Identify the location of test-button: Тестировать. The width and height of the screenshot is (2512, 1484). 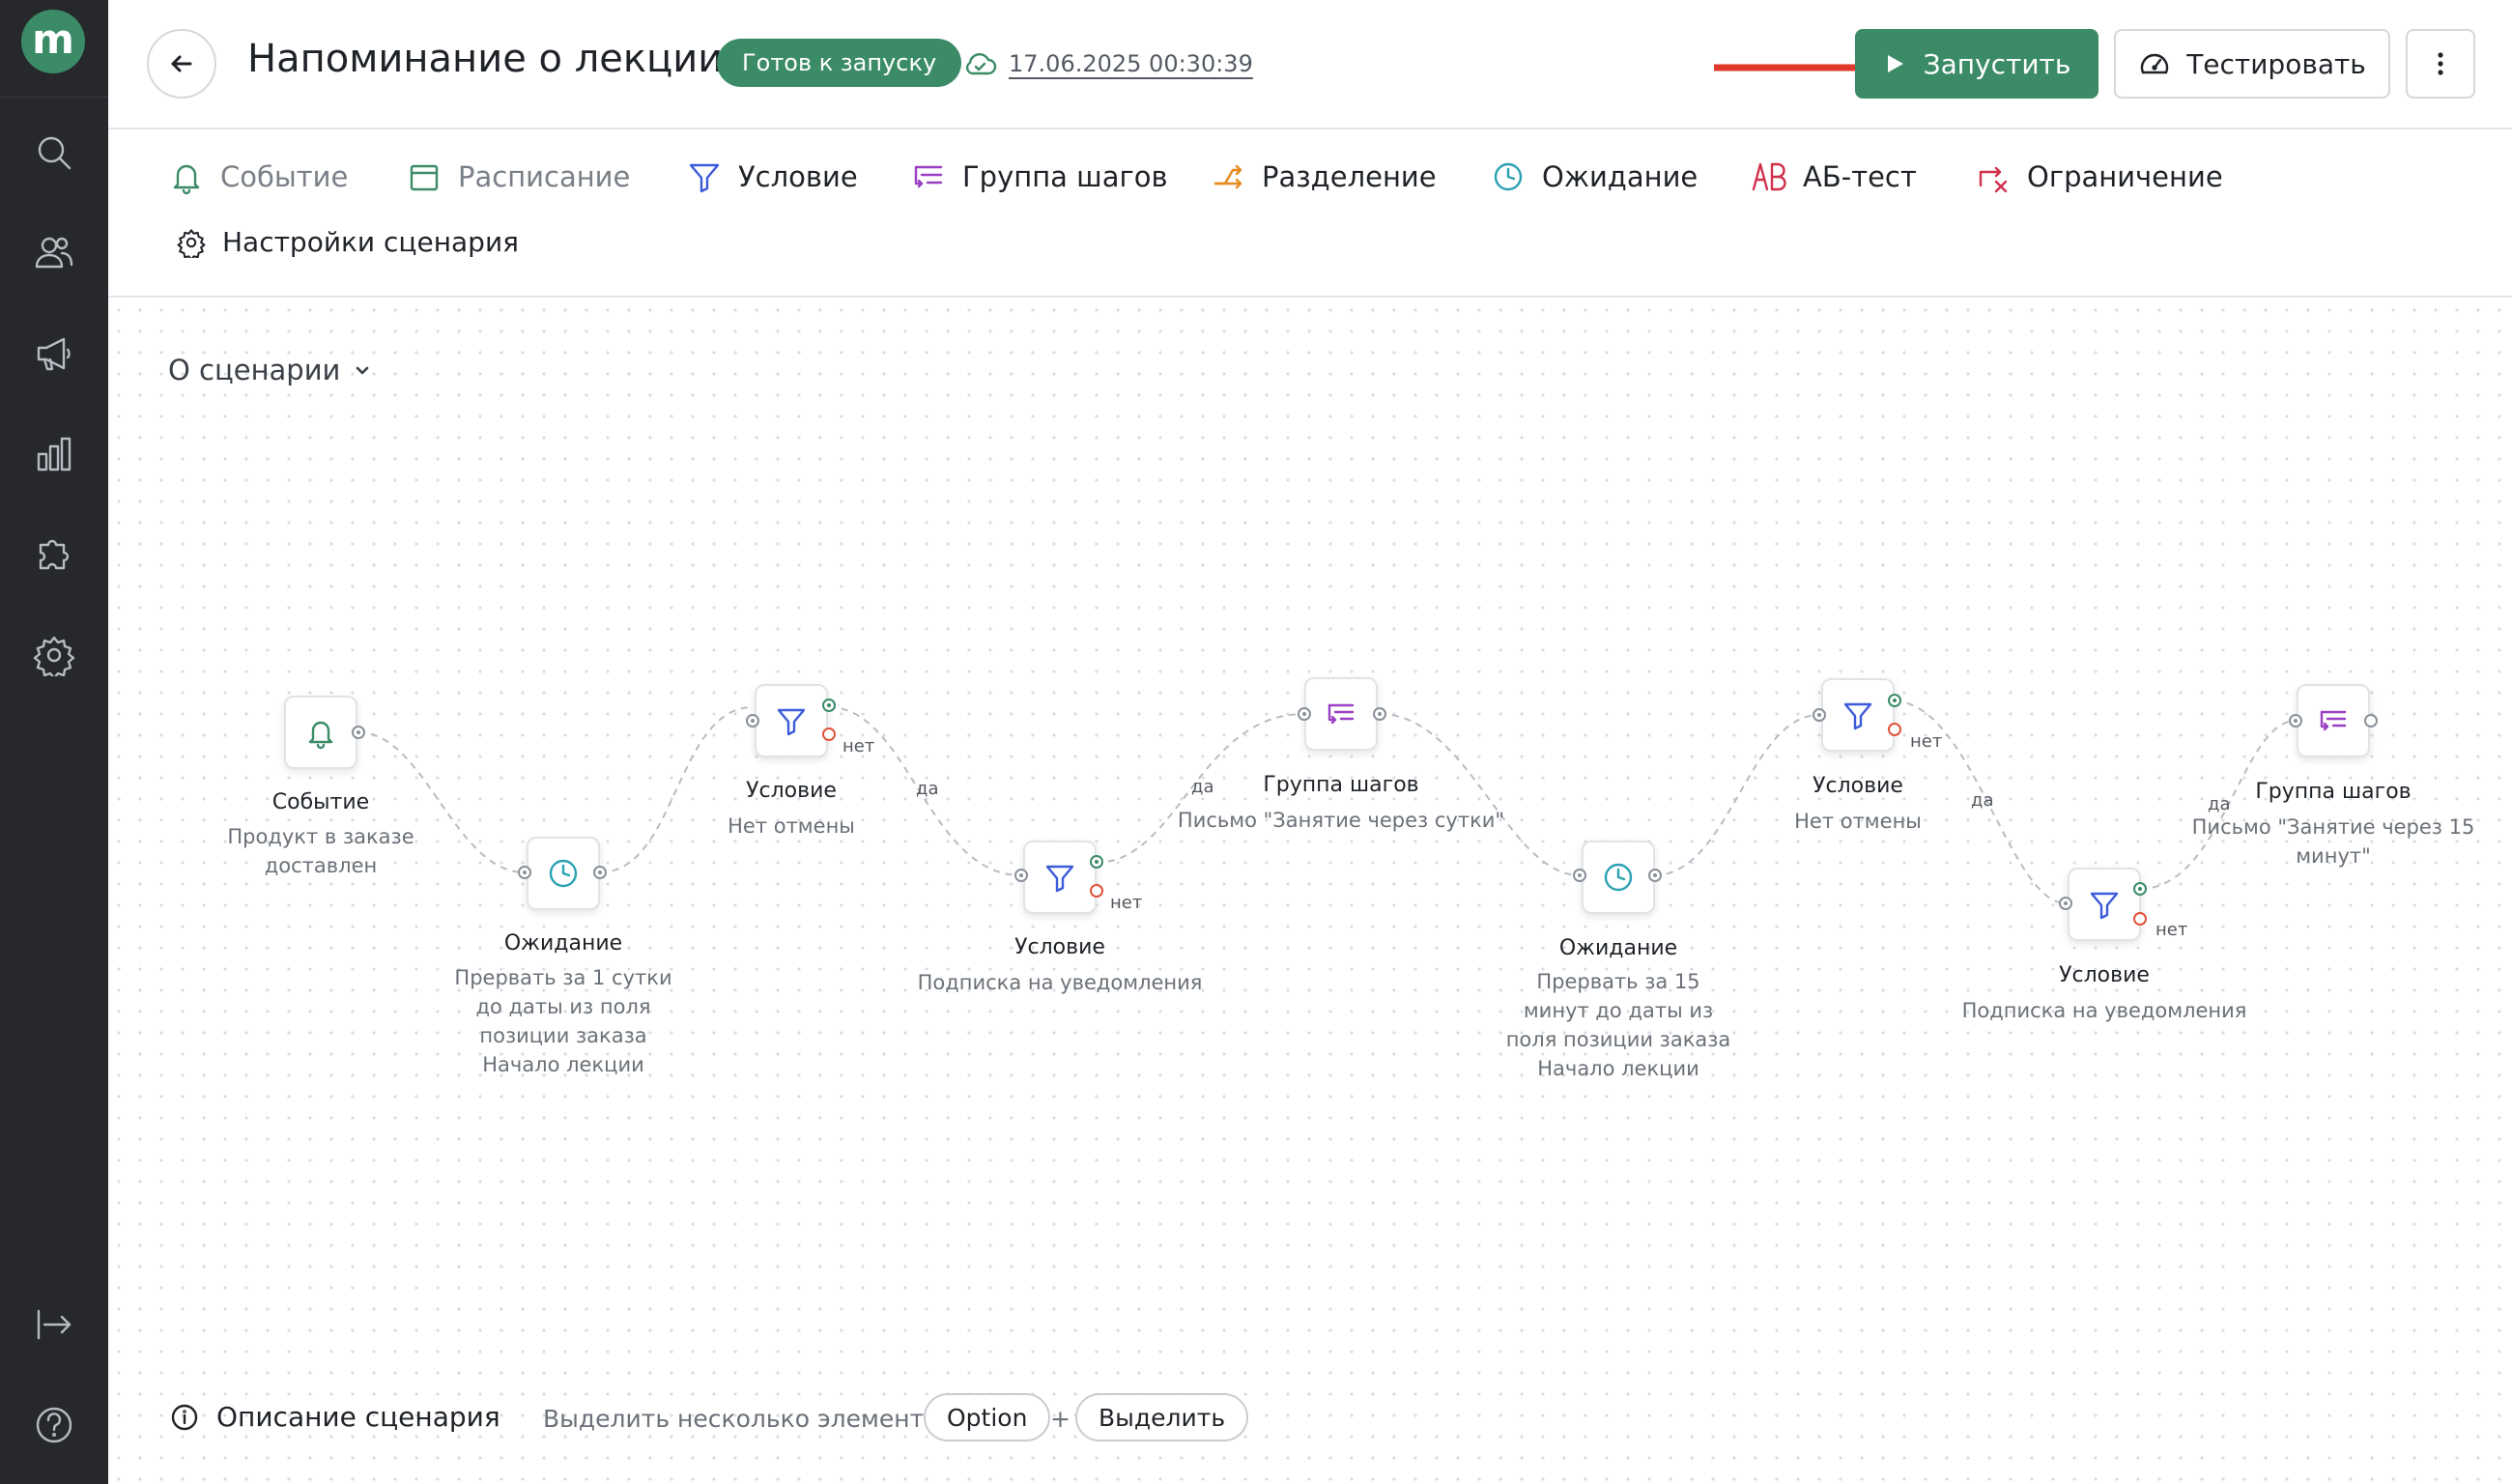
(2252, 64).